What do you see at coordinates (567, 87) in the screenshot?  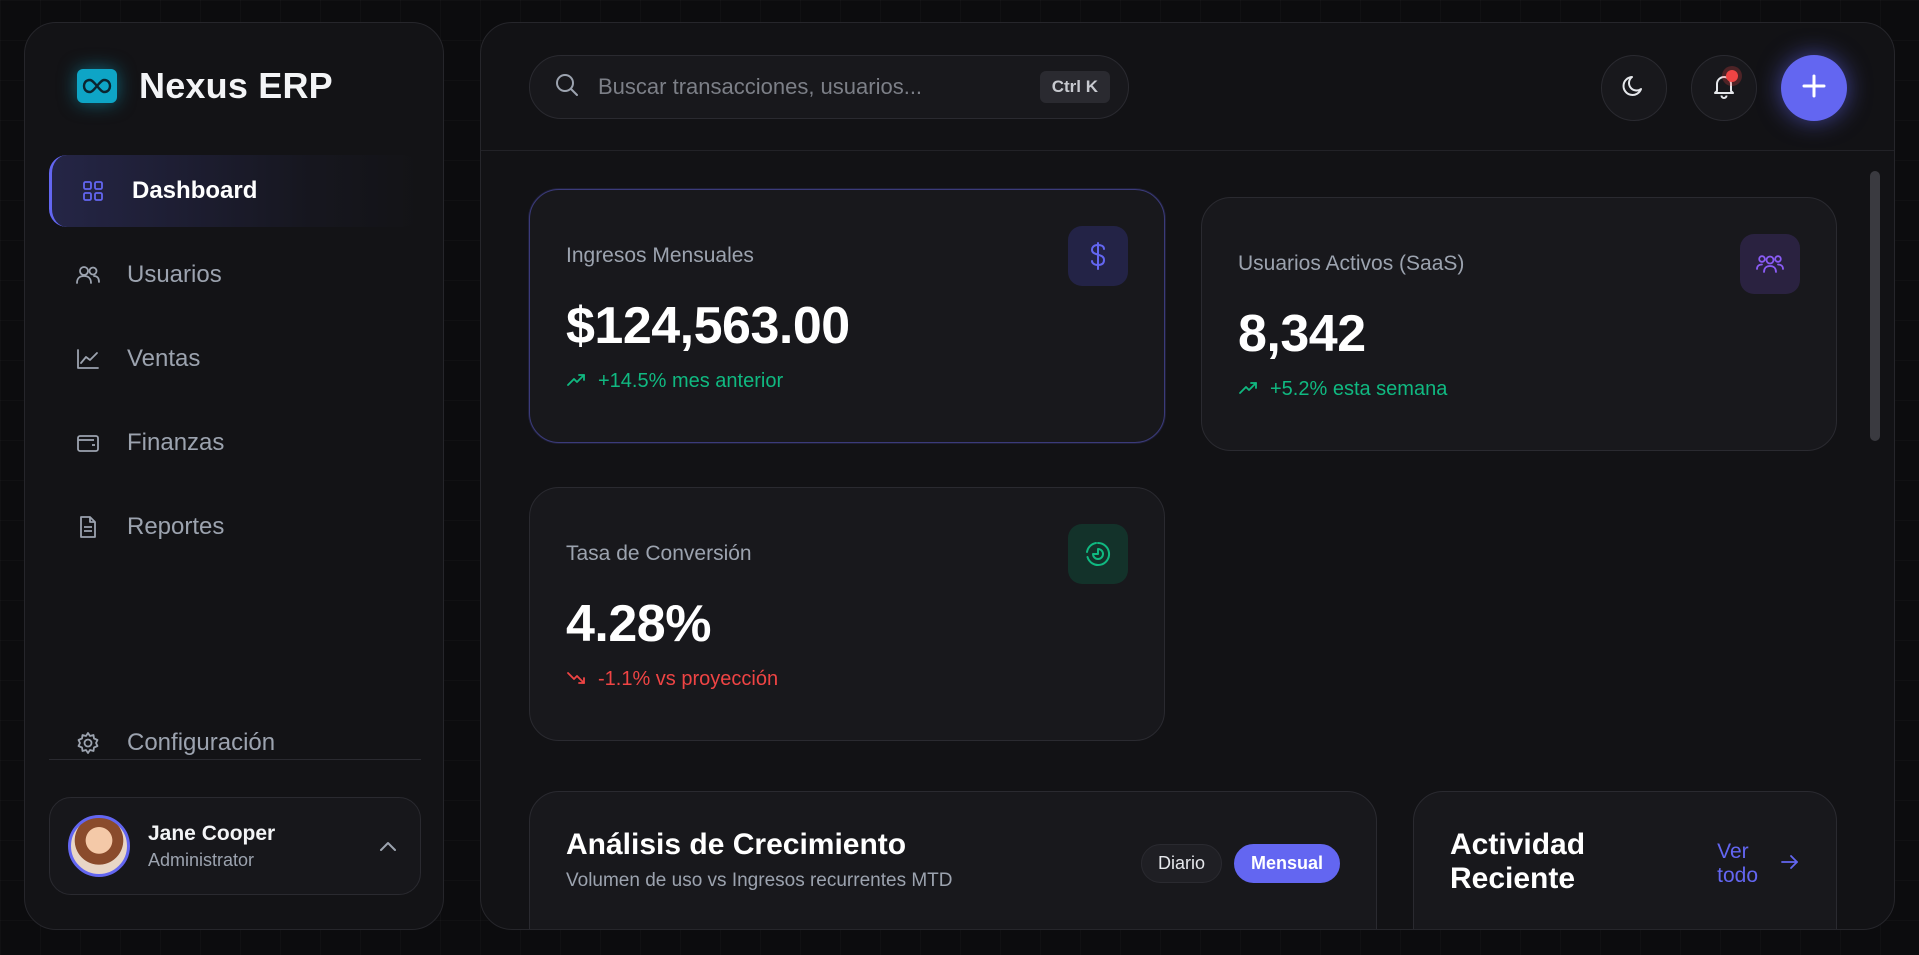 I see `search-icon` at bounding box center [567, 87].